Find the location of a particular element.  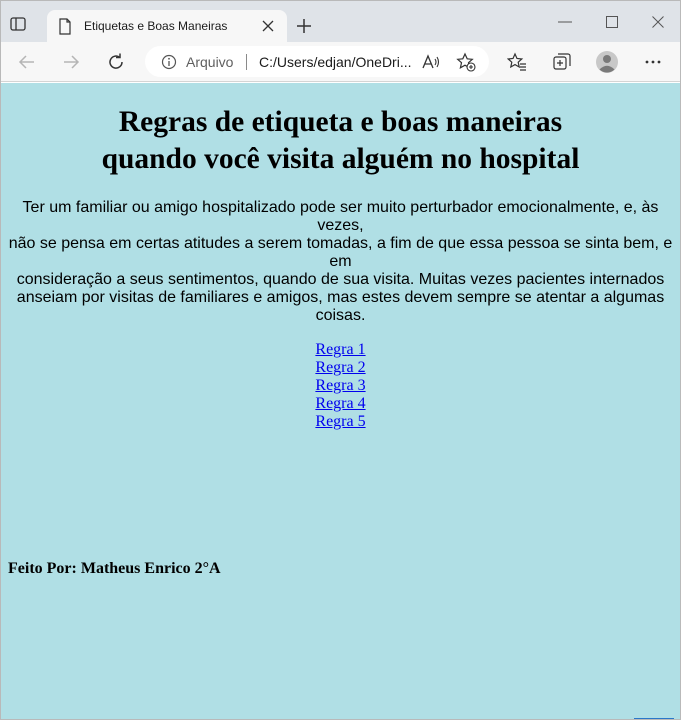

author-footer: Feito Por: Matheus Enrico 2°A is located at coordinates (114, 568).